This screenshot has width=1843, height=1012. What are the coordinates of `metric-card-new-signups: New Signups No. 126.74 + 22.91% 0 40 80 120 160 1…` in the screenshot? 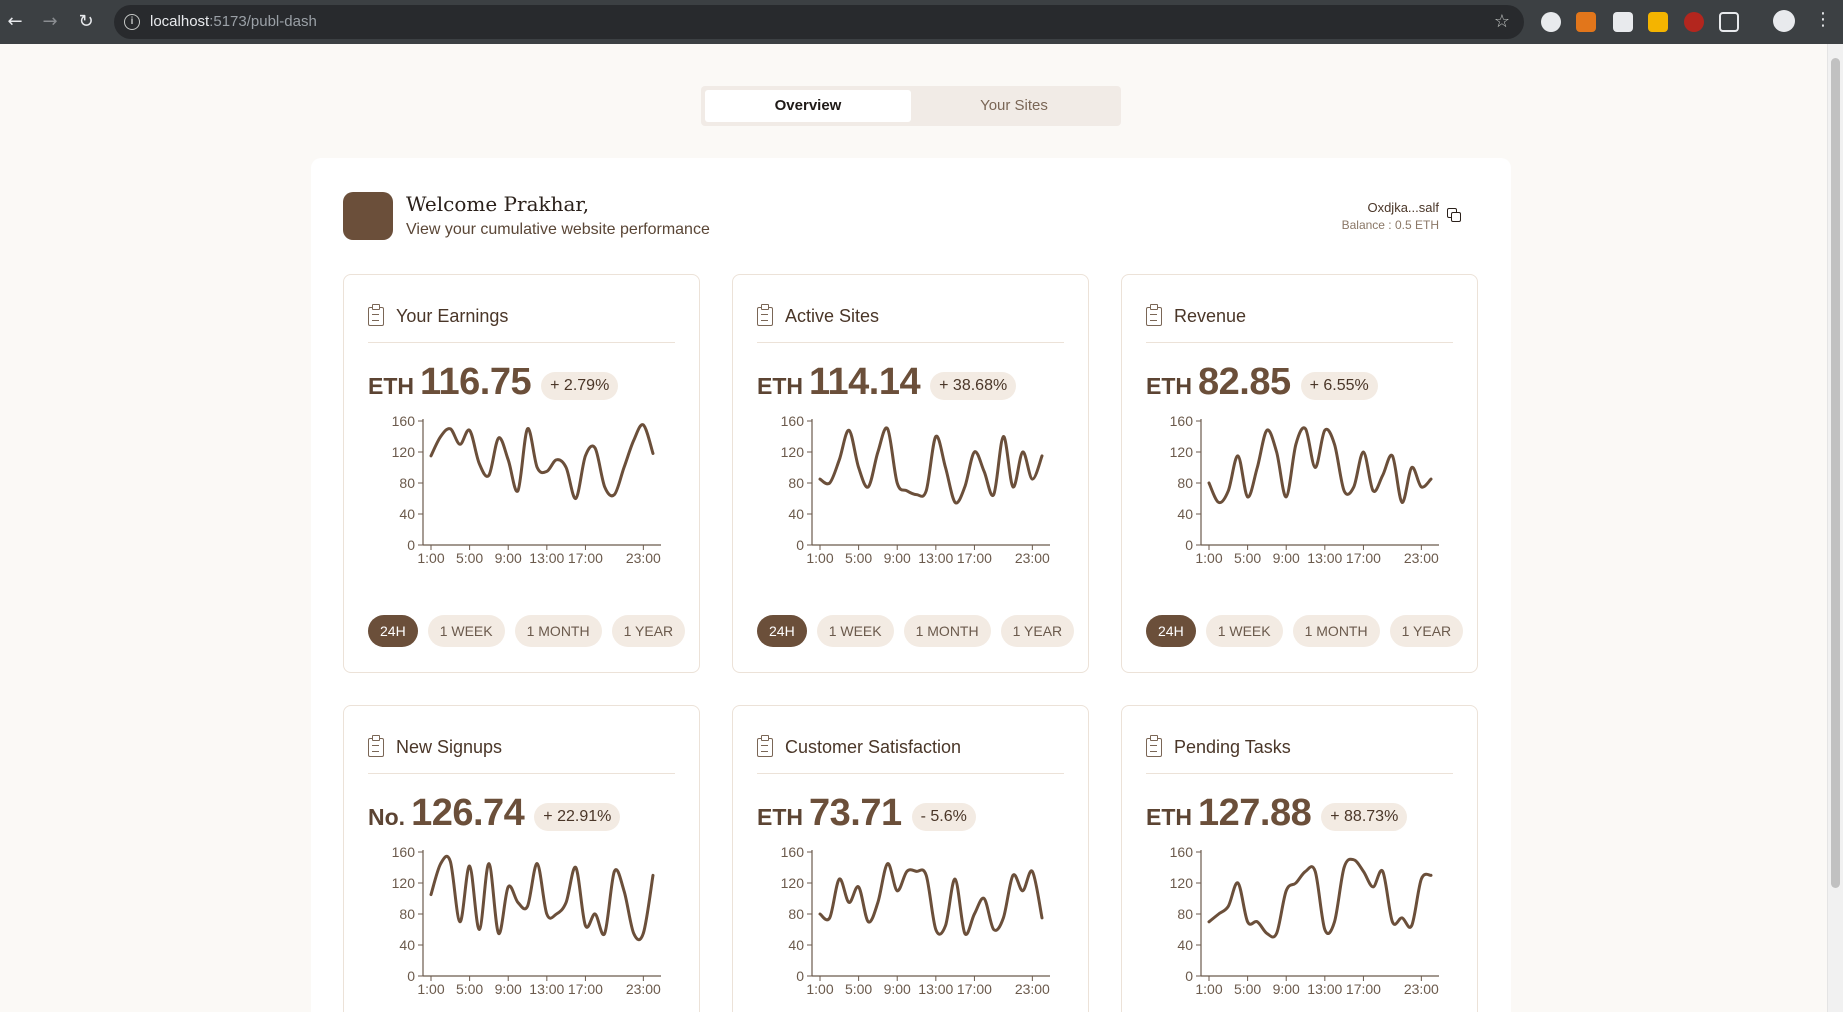 It's located at (521, 858).